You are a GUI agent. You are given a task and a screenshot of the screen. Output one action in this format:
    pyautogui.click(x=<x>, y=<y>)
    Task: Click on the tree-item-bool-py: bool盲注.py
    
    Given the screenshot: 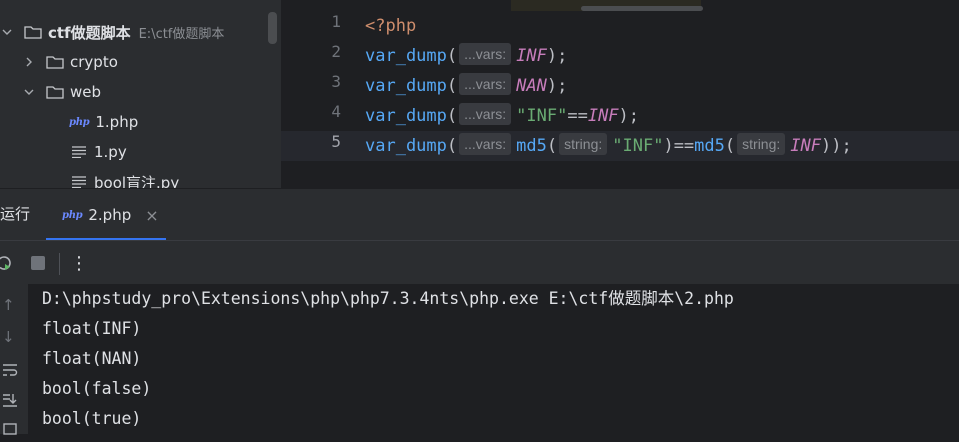 What is the action you would take?
    pyautogui.click(x=140, y=177)
    